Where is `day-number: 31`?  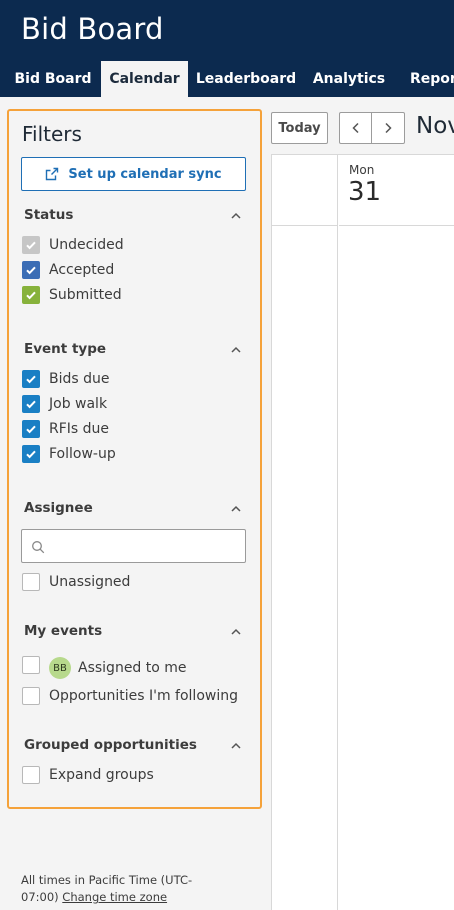
day-number: 31 is located at coordinates (365, 192).